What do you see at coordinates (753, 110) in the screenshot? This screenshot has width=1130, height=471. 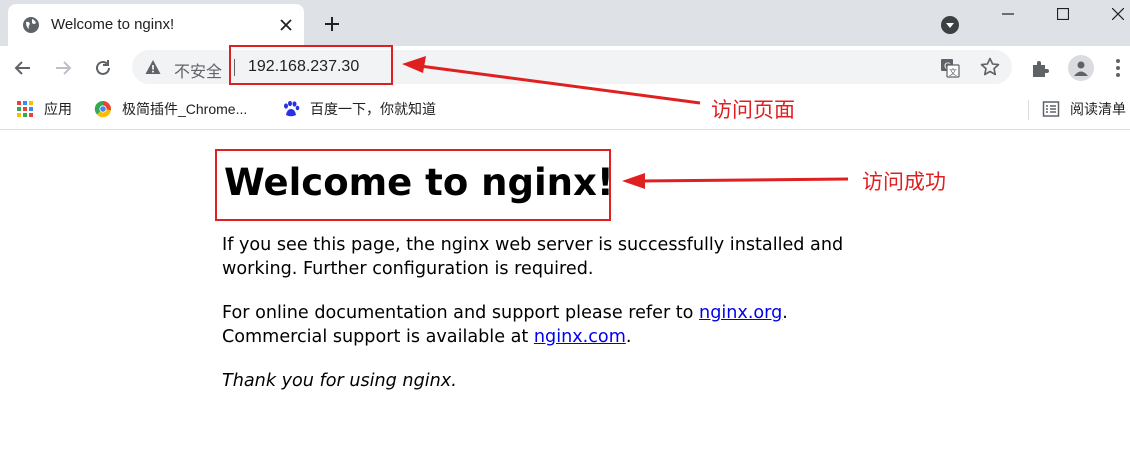 I see `url-annotation-label: 访问页面` at bounding box center [753, 110].